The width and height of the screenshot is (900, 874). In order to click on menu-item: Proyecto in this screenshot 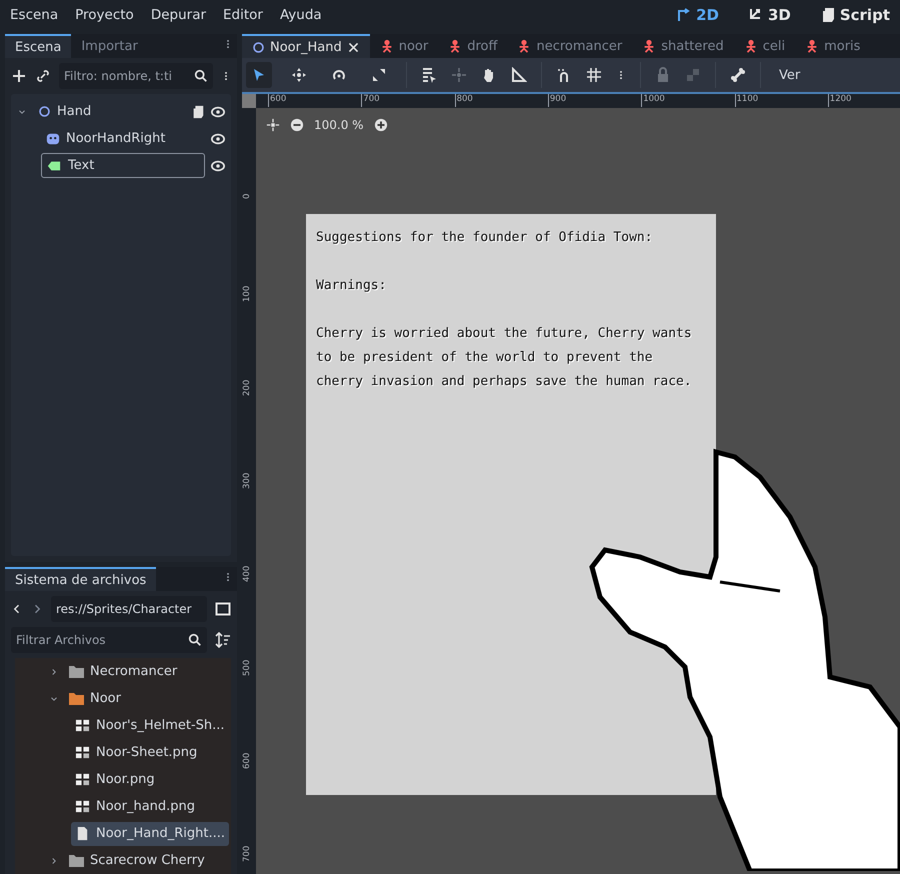, I will do `click(104, 15)`.